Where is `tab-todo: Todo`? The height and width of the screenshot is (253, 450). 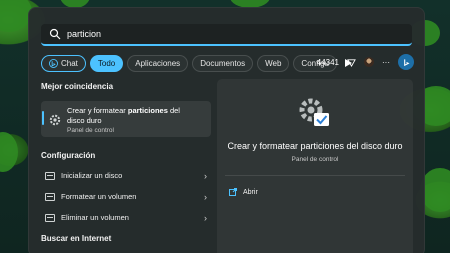
tab-todo: Todo is located at coordinates (106, 63).